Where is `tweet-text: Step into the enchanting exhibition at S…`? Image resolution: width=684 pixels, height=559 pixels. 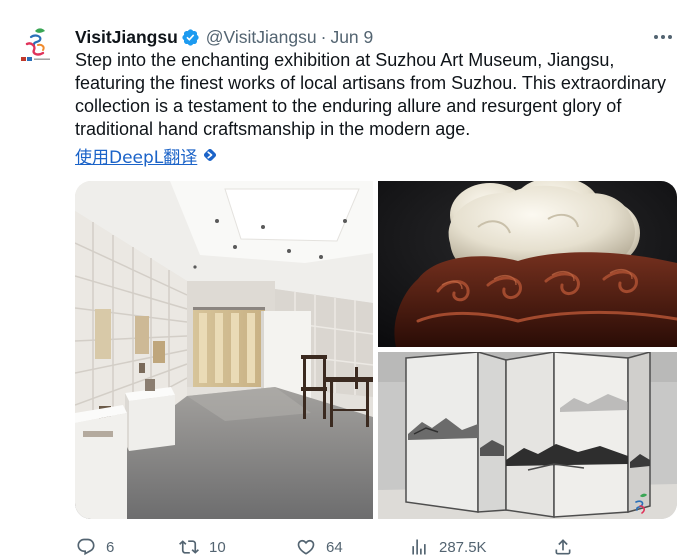
tweet-text: Step into the enchanting exhibition at S… is located at coordinates (370, 95).